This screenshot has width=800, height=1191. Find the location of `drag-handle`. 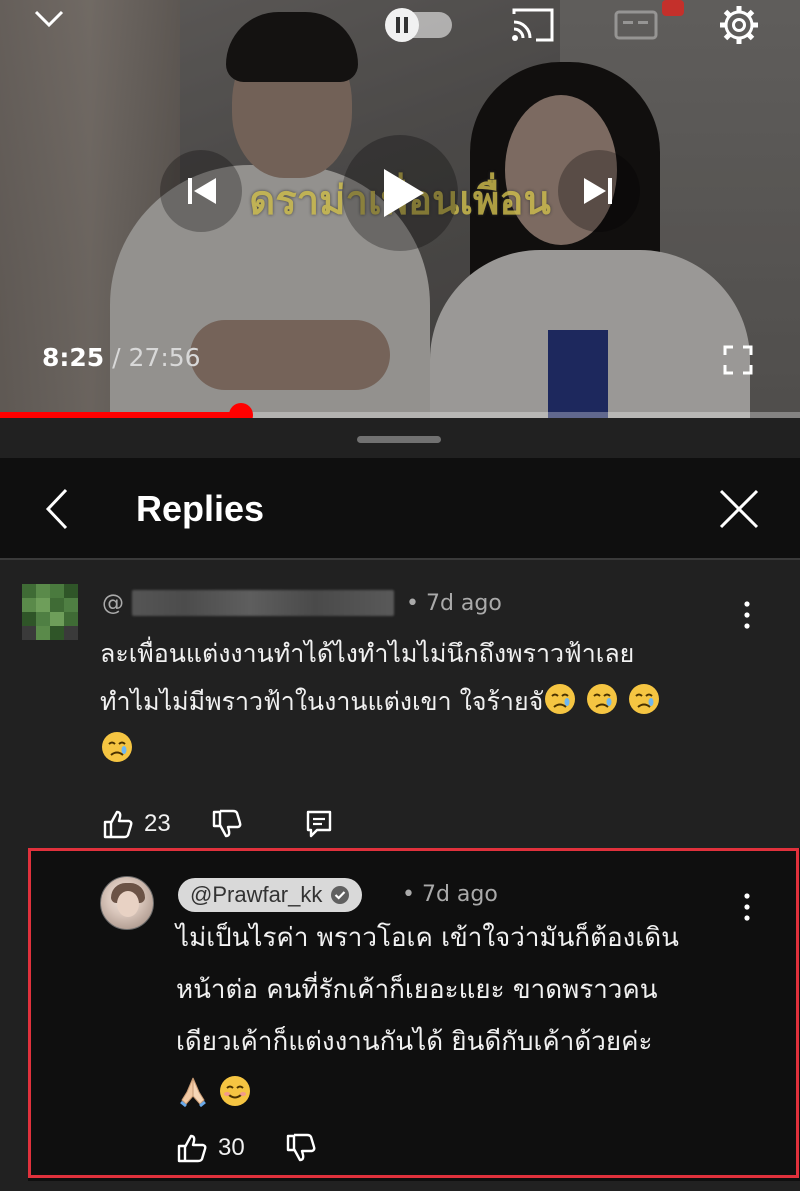

drag-handle is located at coordinates (399, 439).